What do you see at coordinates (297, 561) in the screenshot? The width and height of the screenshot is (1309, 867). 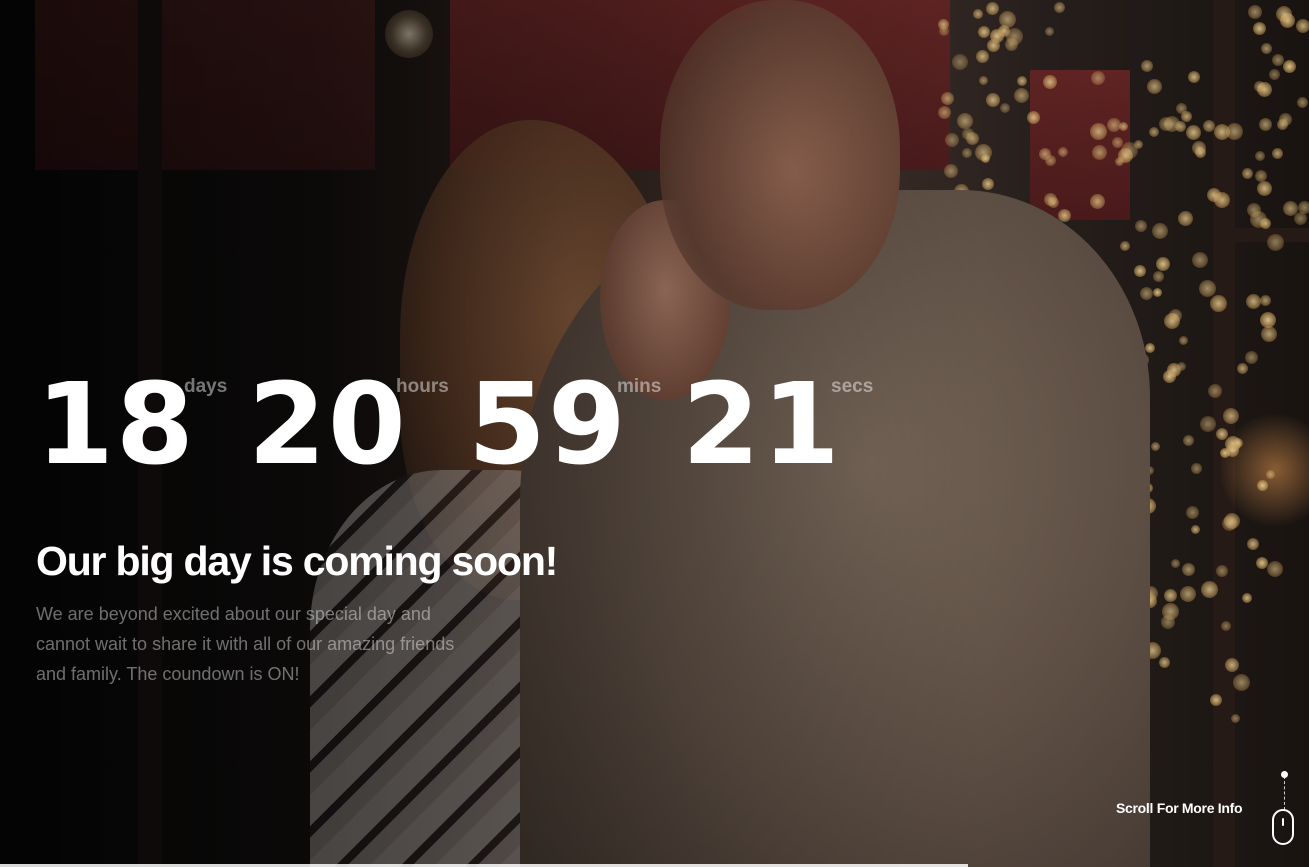 I see `hero-headline: Our big day is coming soon!` at bounding box center [297, 561].